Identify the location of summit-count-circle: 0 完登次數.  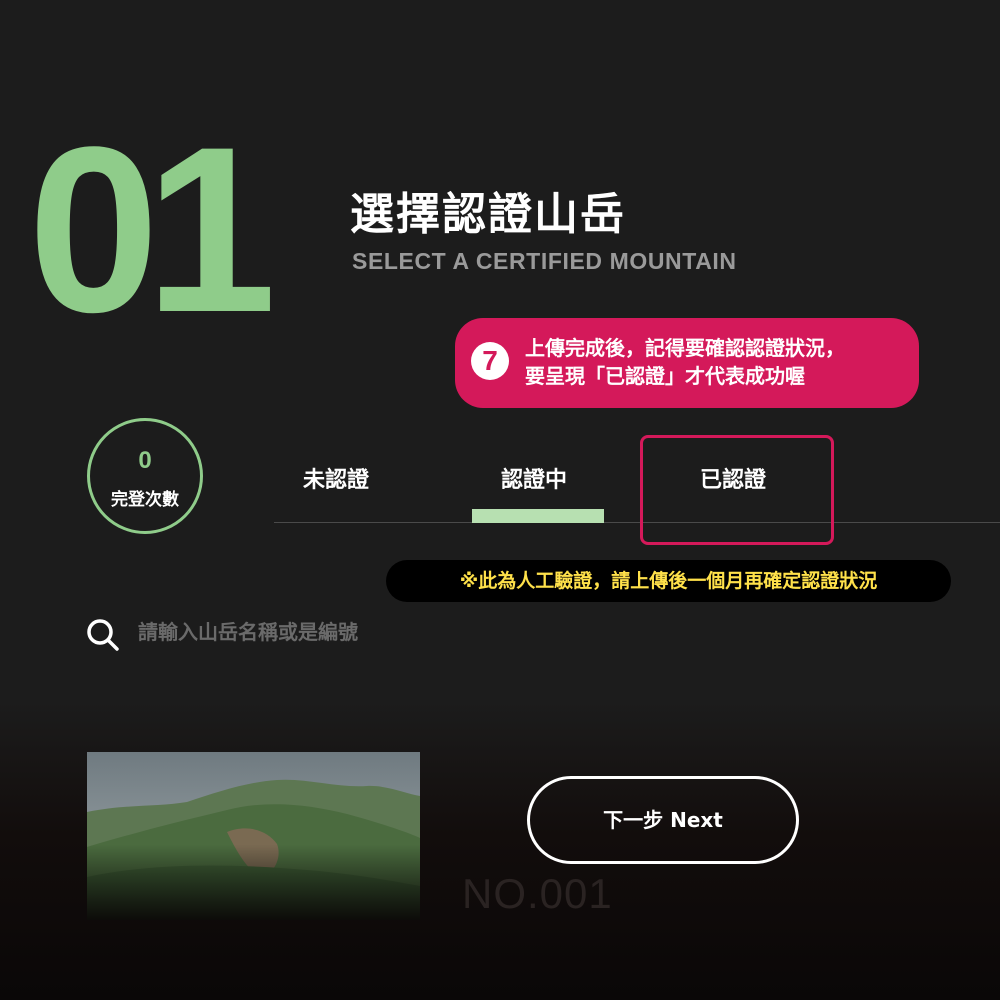
(145, 476).